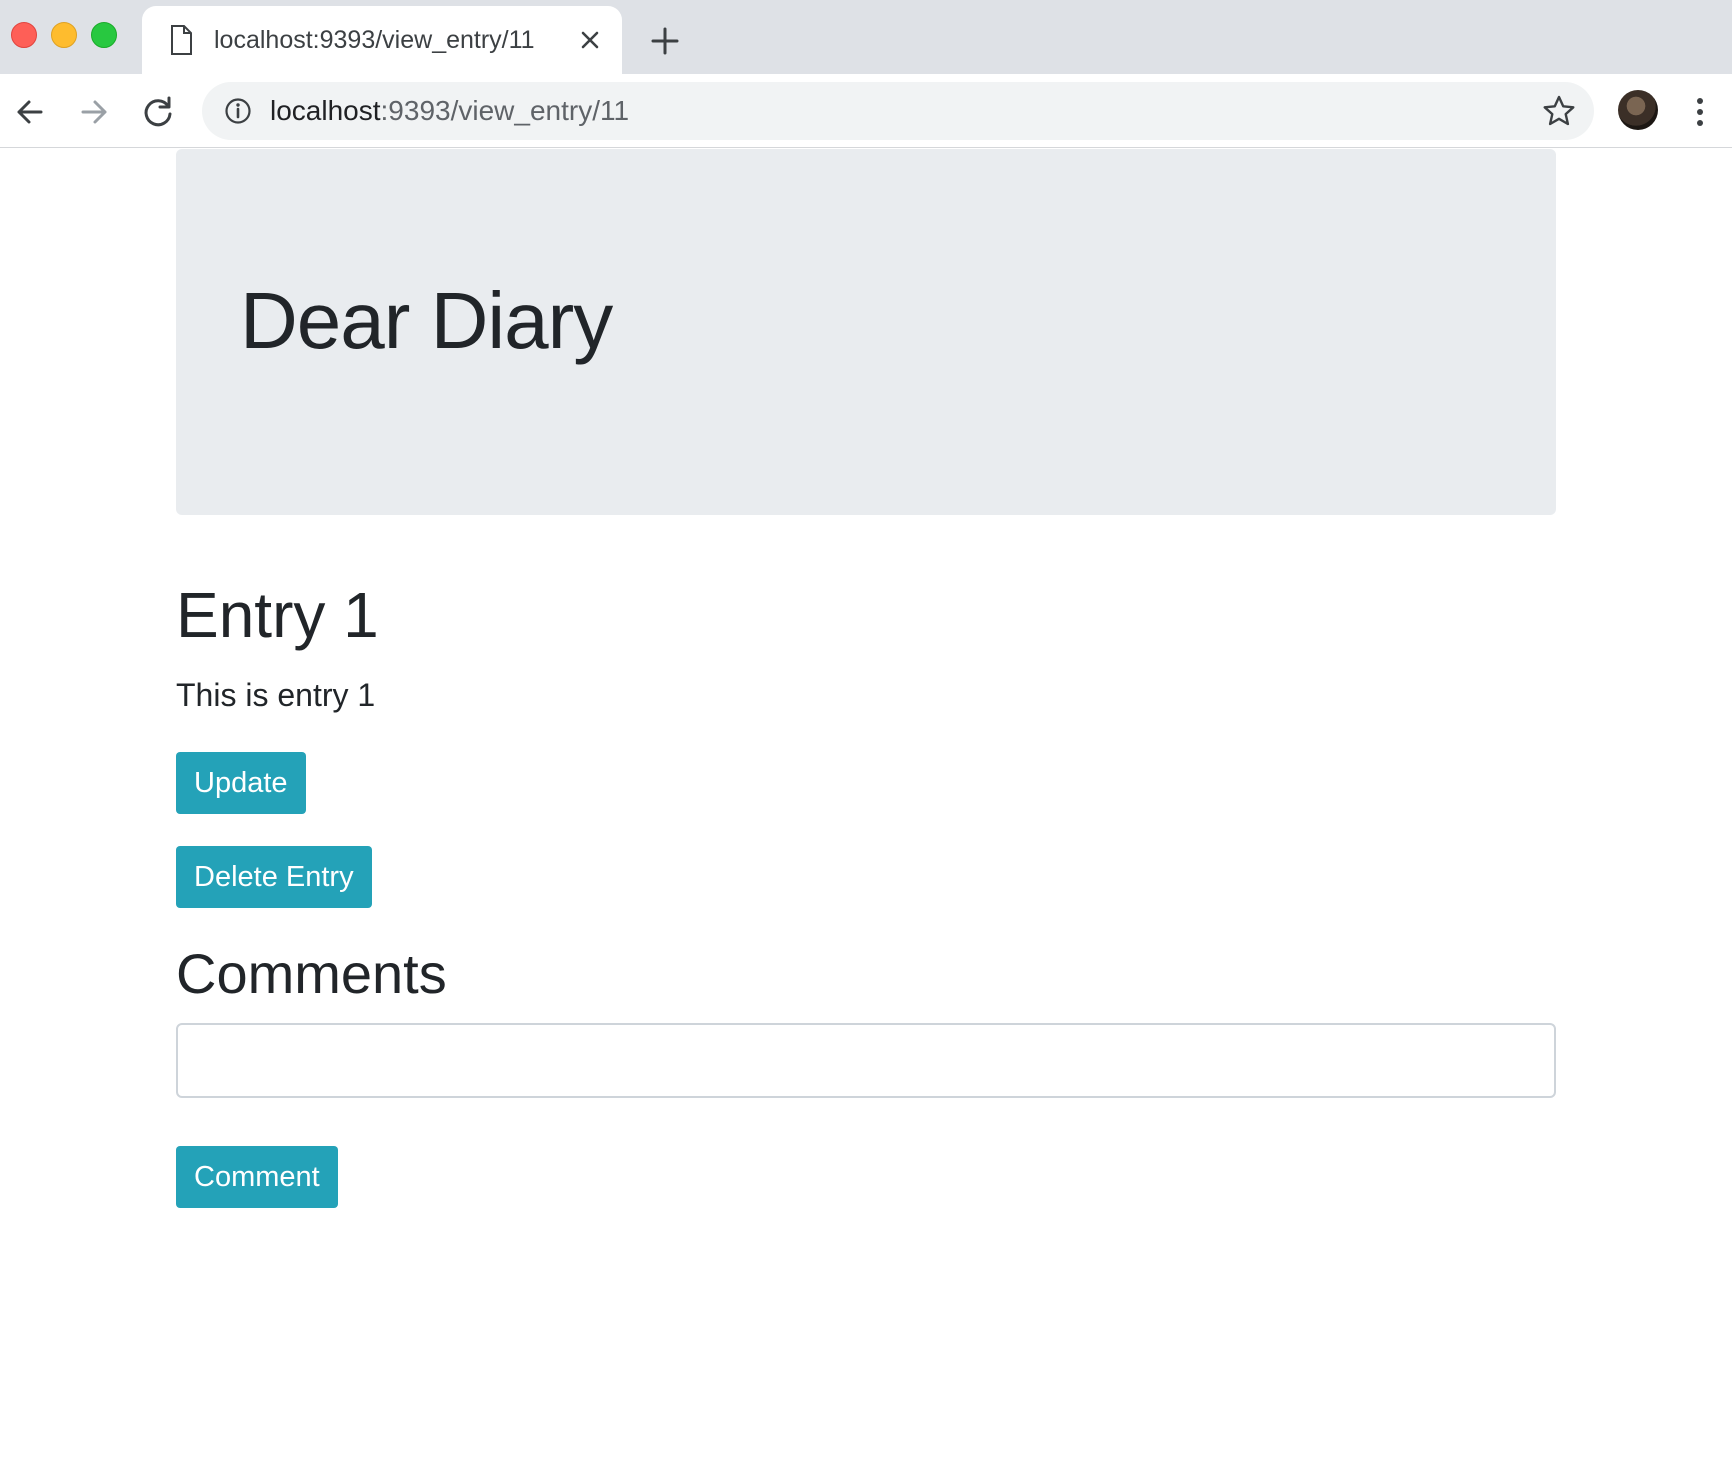 This screenshot has width=1732, height=1482. Describe the element at coordinates (238, 111) in the screenshot. I see `info-icon` at that location.